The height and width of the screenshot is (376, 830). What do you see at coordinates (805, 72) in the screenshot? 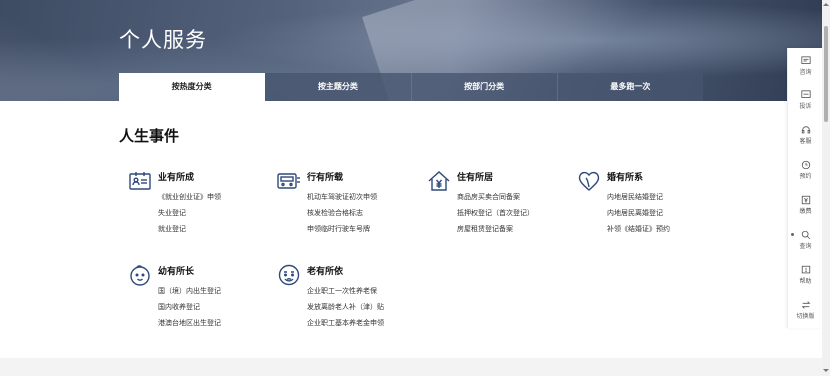
I see `sidebar-label: 咨询` at bounding box center [805, 72].